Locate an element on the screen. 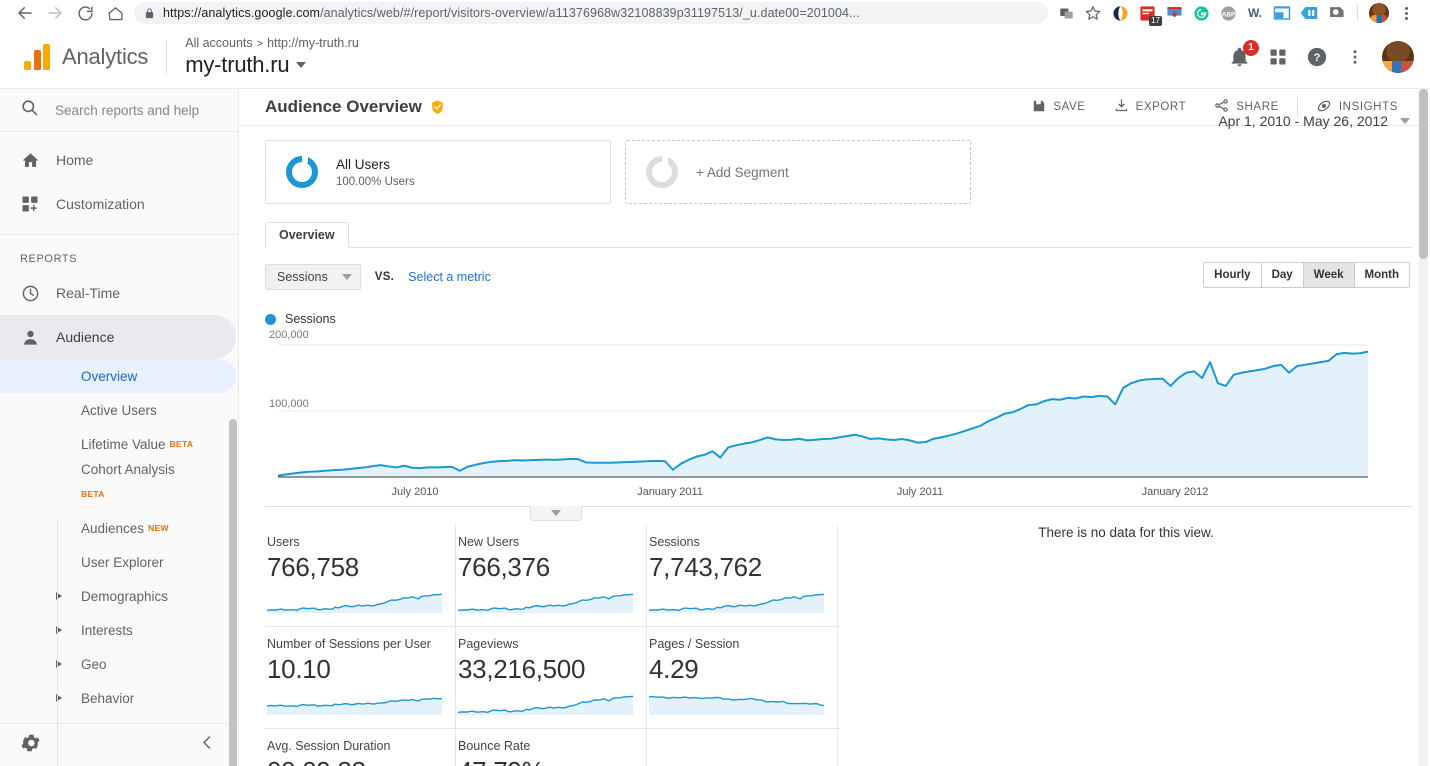 This screenshot has width=1430, height=766. back-arrow-icon is located at coordinates (25, 13).